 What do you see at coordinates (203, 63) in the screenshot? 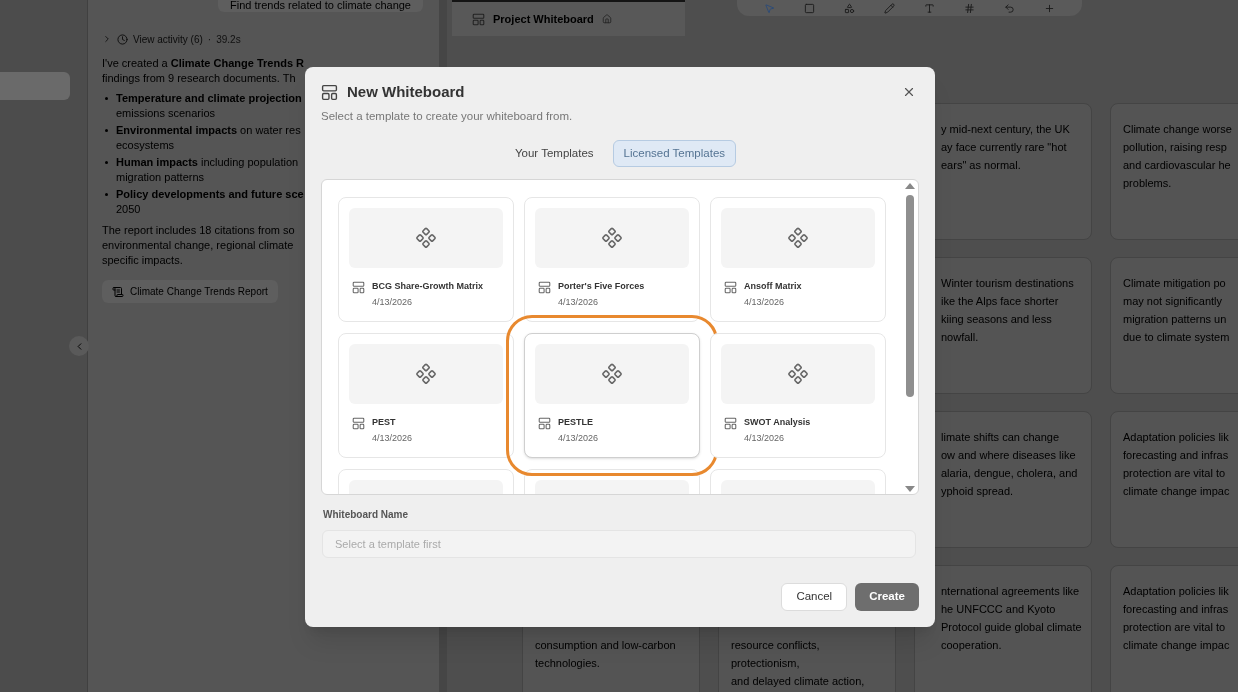
I see `message-text: I've created a Climate Change Trends R` at bounding box center [203, 63].